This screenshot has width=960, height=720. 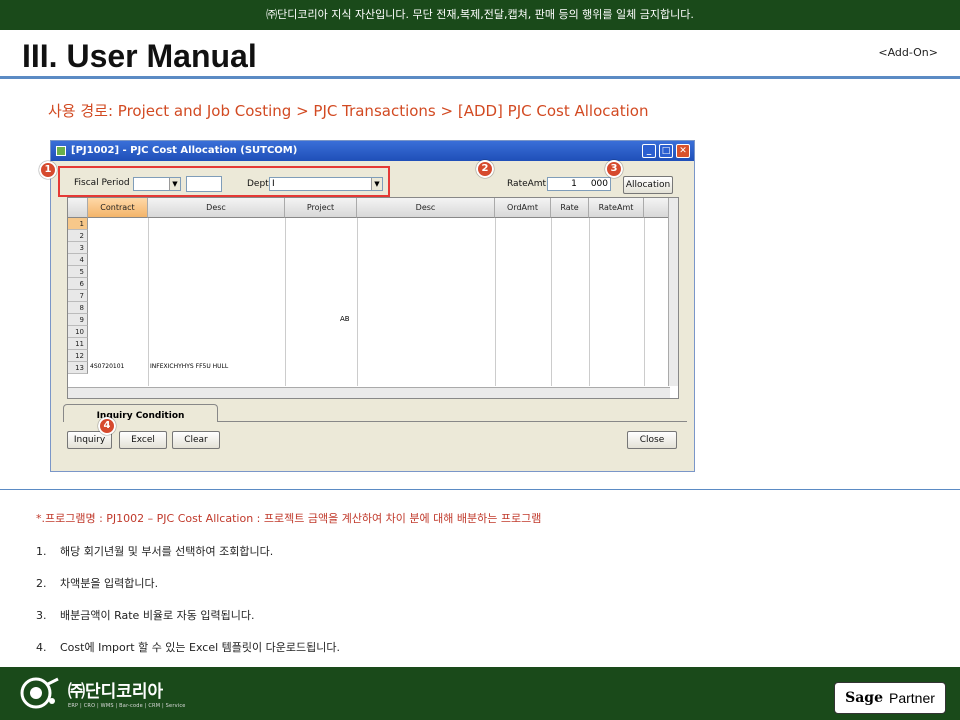 I want to click on callout-badge: 3, so click(x=614, y=169).